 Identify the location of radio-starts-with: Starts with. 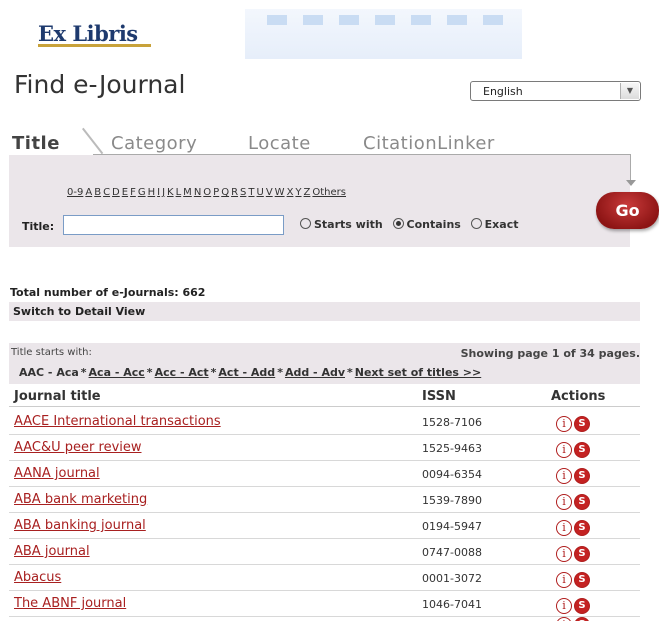
(341, 224).